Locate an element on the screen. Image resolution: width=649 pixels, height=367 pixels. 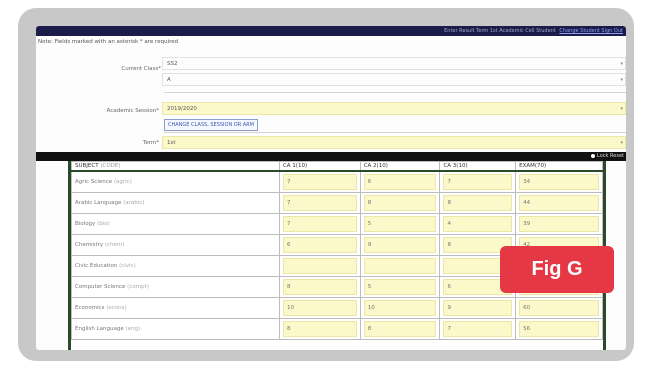
exam-score-input: 34 is located at coordinates (559, 181).